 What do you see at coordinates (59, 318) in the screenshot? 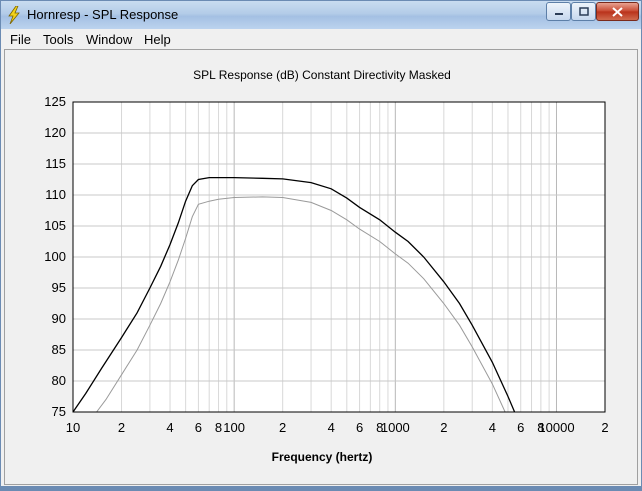
I see `y-tick-label: 90` at bounding box center [59, 318].